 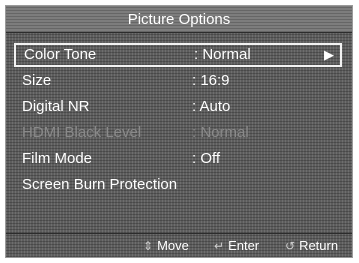 I want to click on menu-item-label: Size, so click(x=37, y=80).